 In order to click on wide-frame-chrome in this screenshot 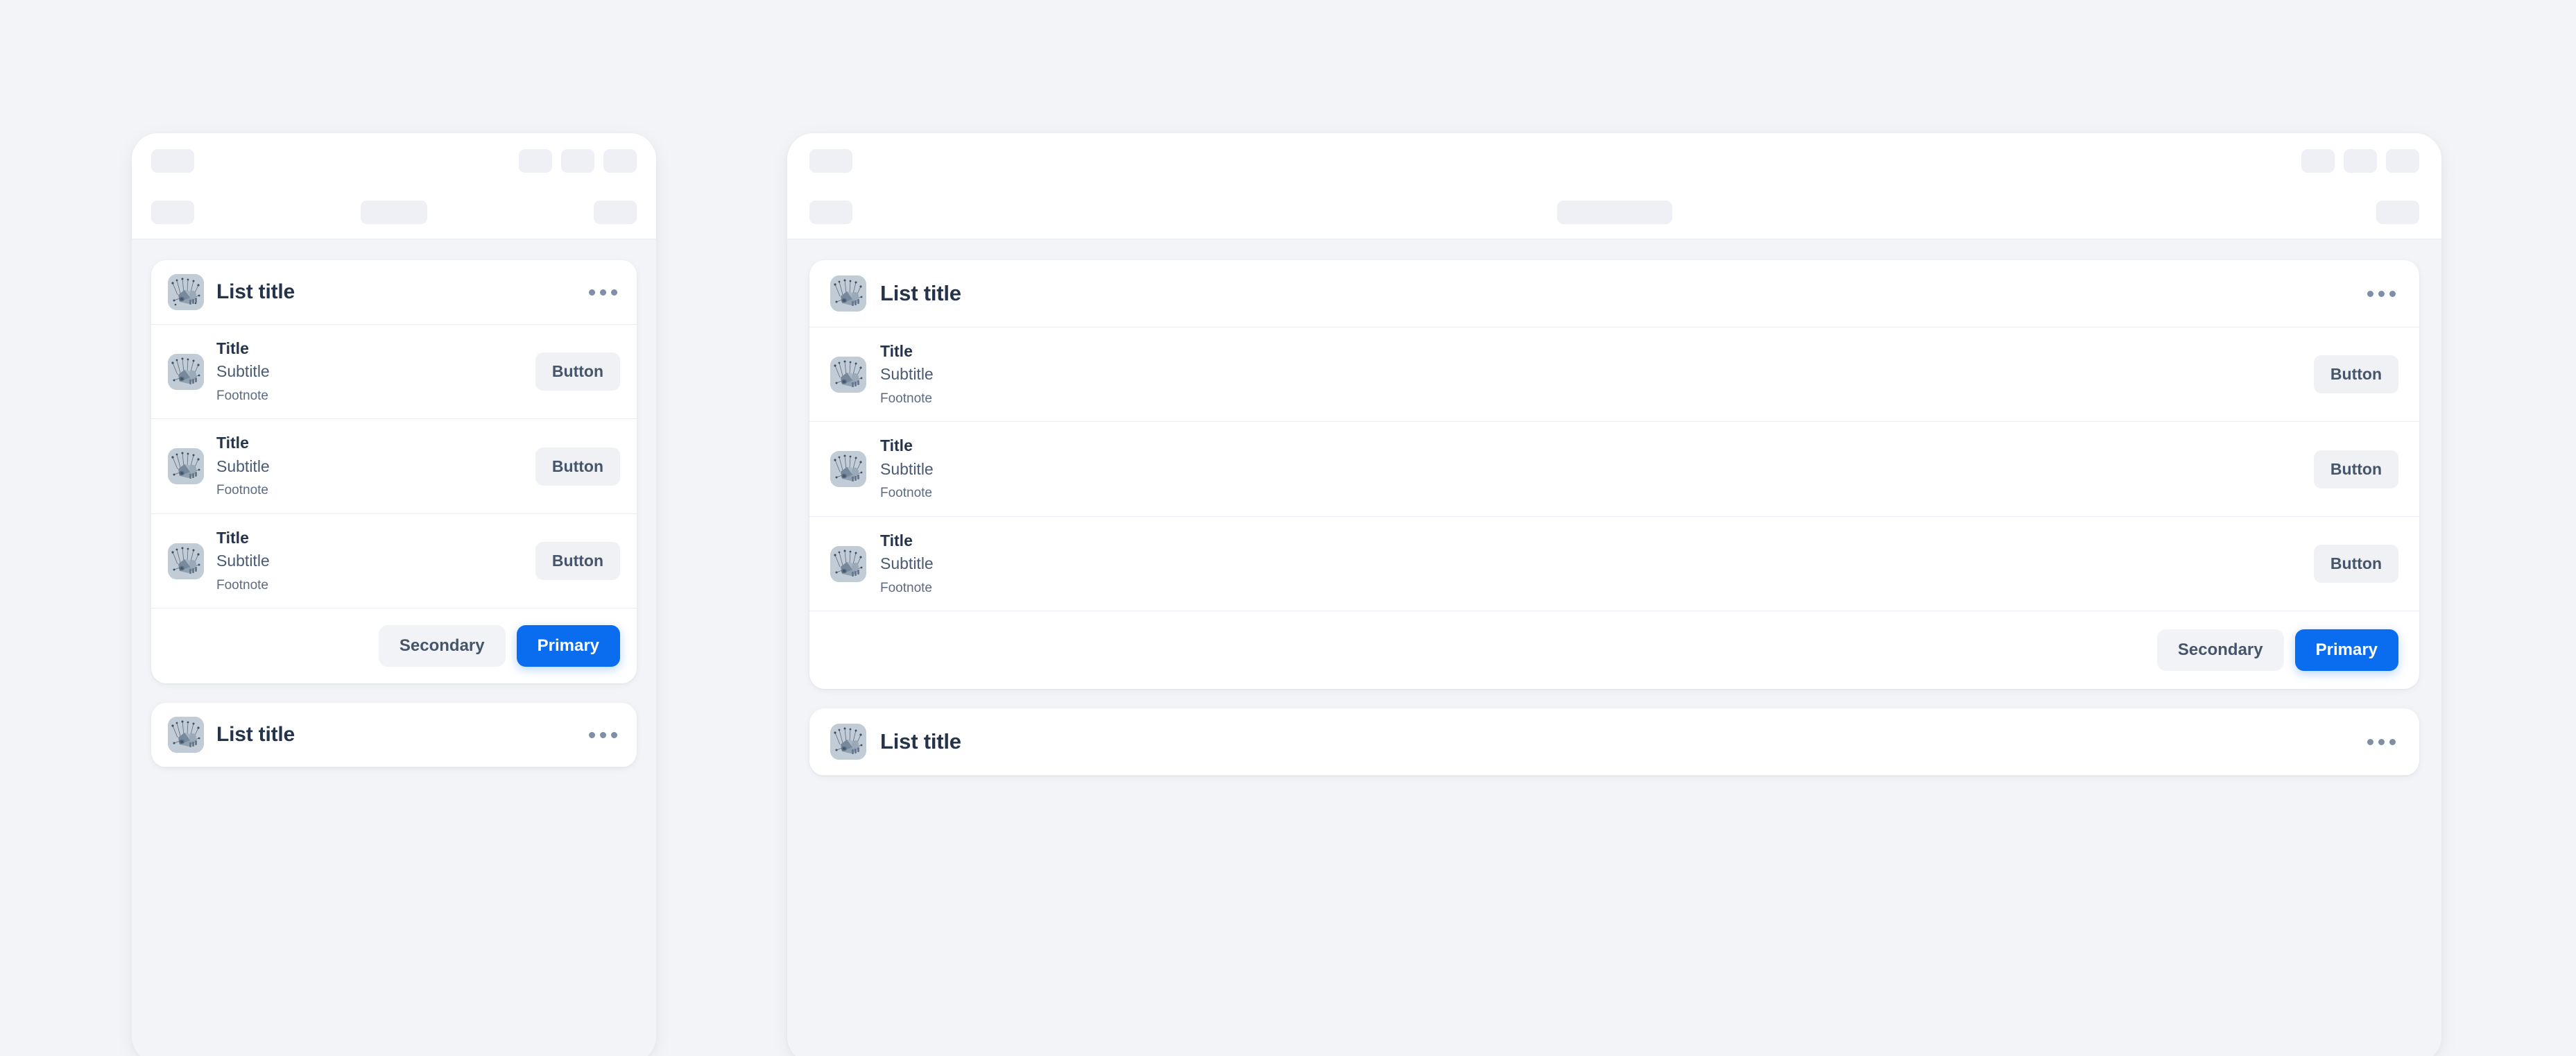, I will do `click(1614, 186)`.